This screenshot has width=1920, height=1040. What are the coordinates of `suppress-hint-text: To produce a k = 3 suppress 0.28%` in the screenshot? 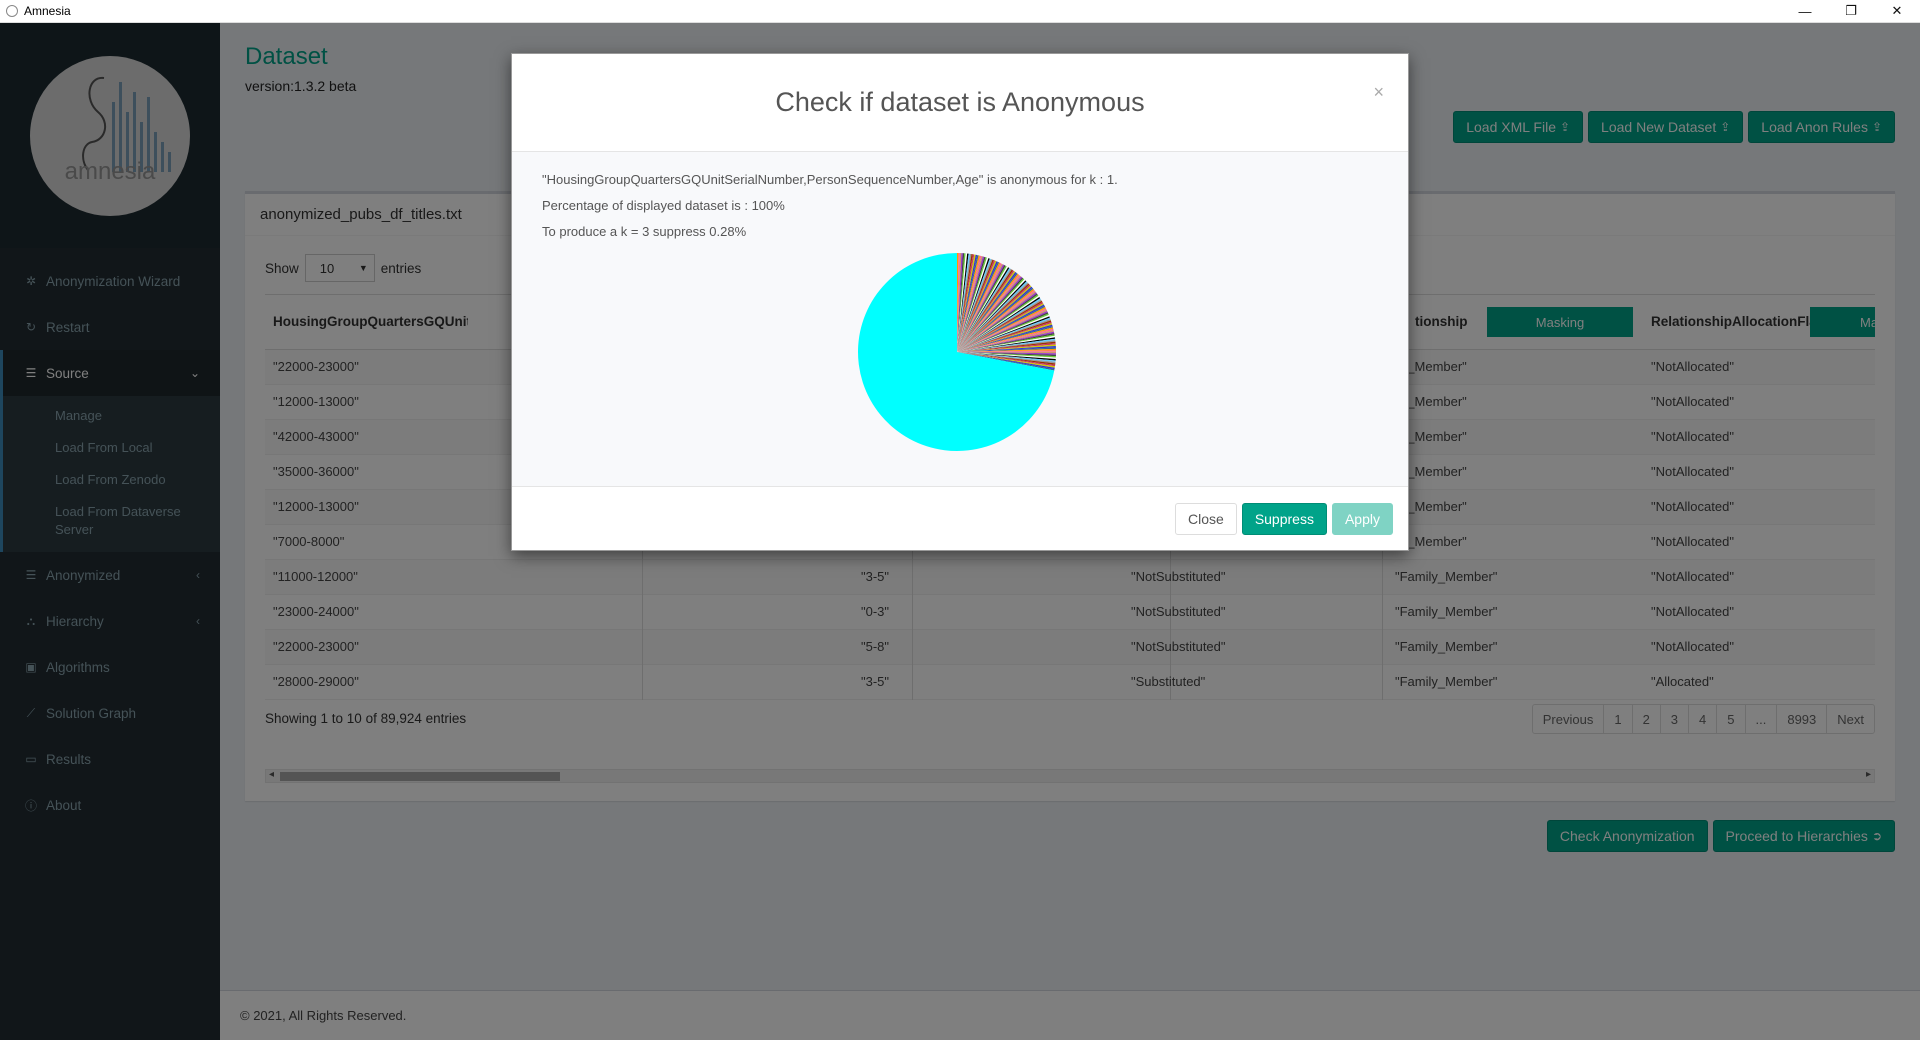 It's located at (644, 231).